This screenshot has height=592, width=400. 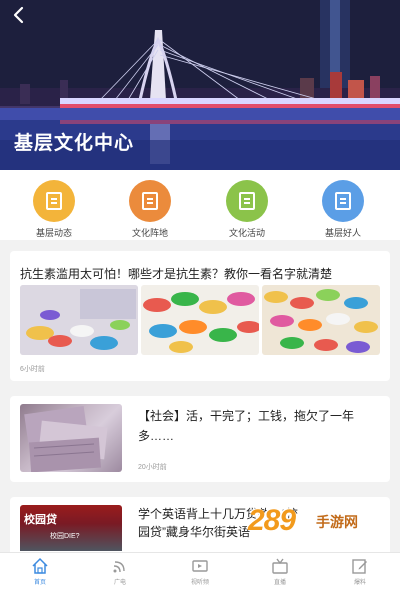 What do you see at coordinates (39, 583) in the screenshot?
I see `tab-label: 首页` at bounding box center [39, 583].